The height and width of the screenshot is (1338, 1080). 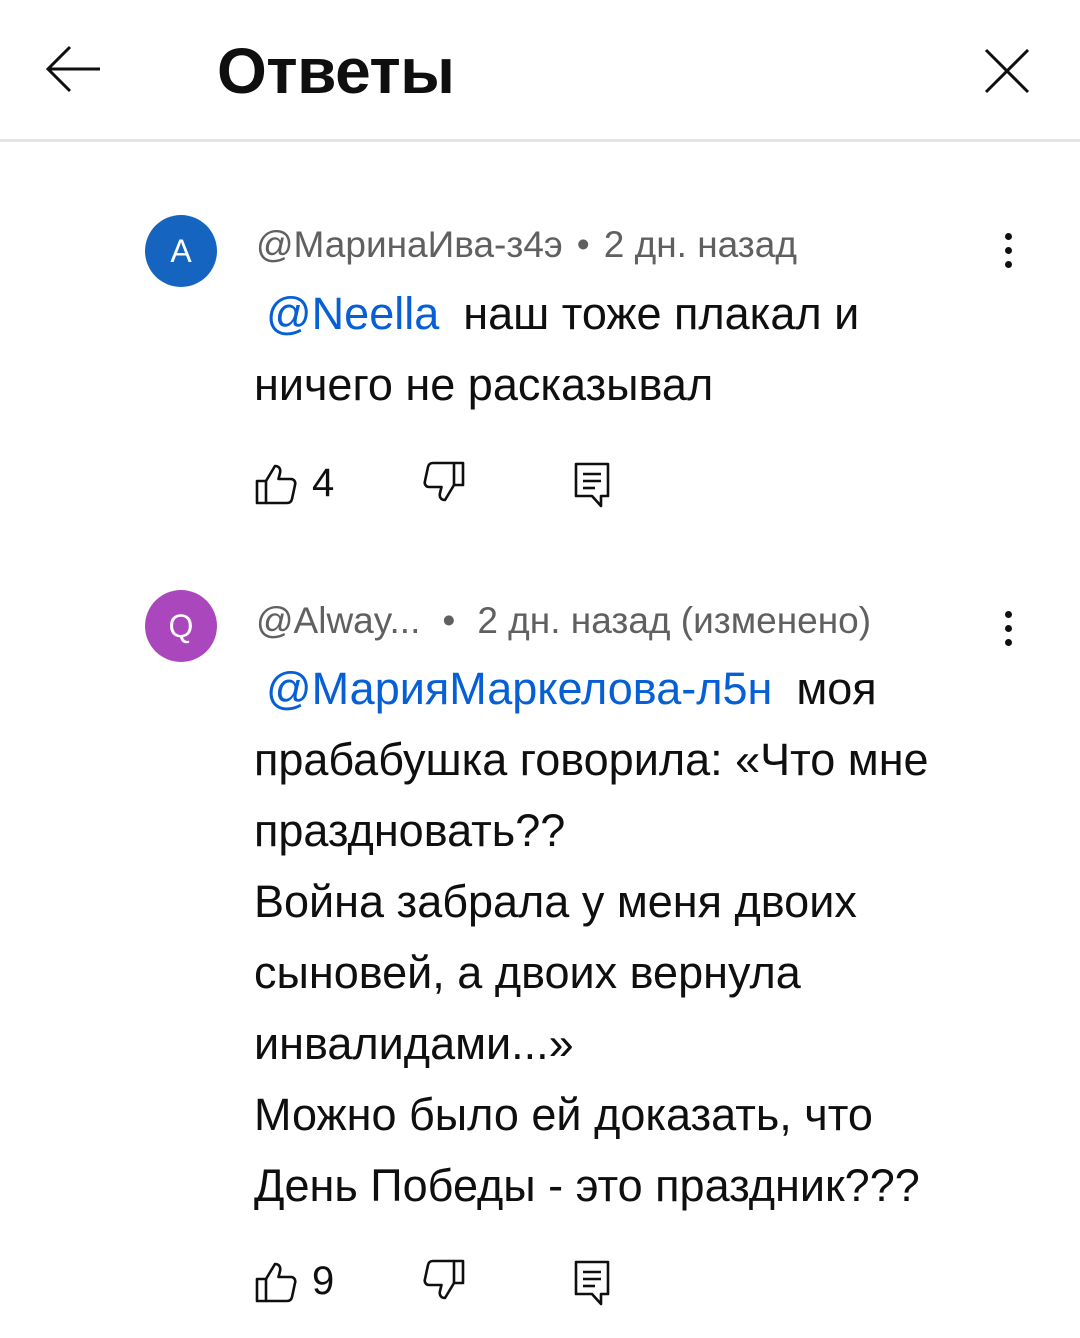 I want to click on page-title: Ответы, so click(x=336, y=71).